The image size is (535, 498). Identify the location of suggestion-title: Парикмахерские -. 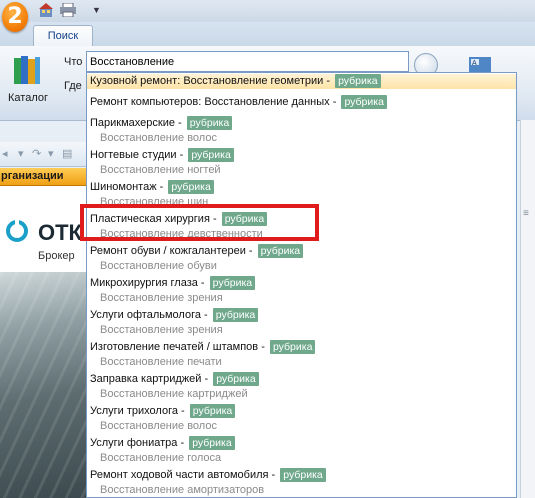
(137, 123).